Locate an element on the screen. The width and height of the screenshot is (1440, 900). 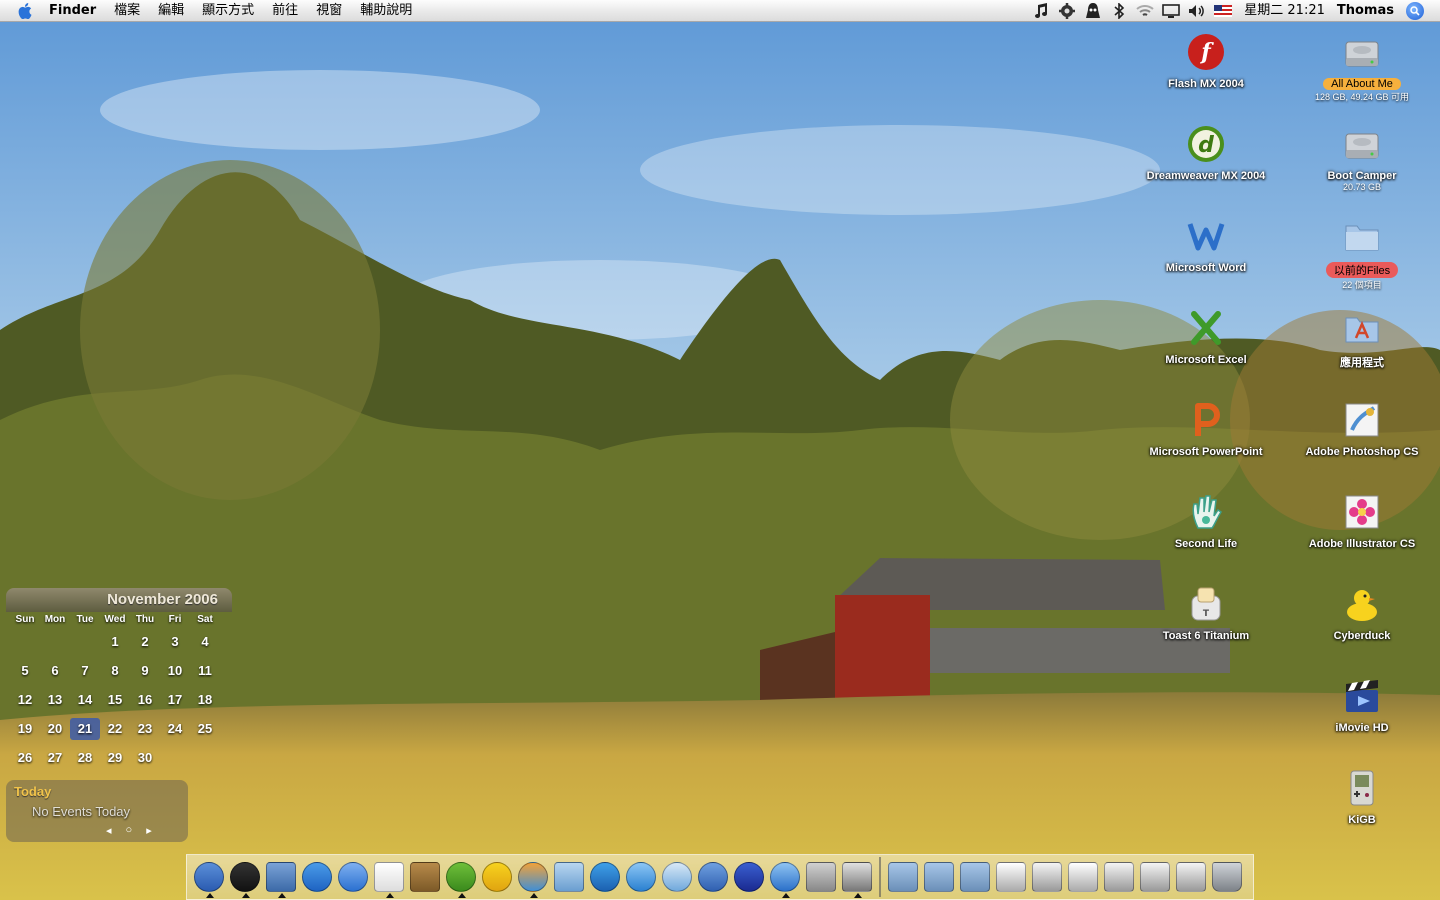
calendar-day: 19 is located at coordinates (25, 728).